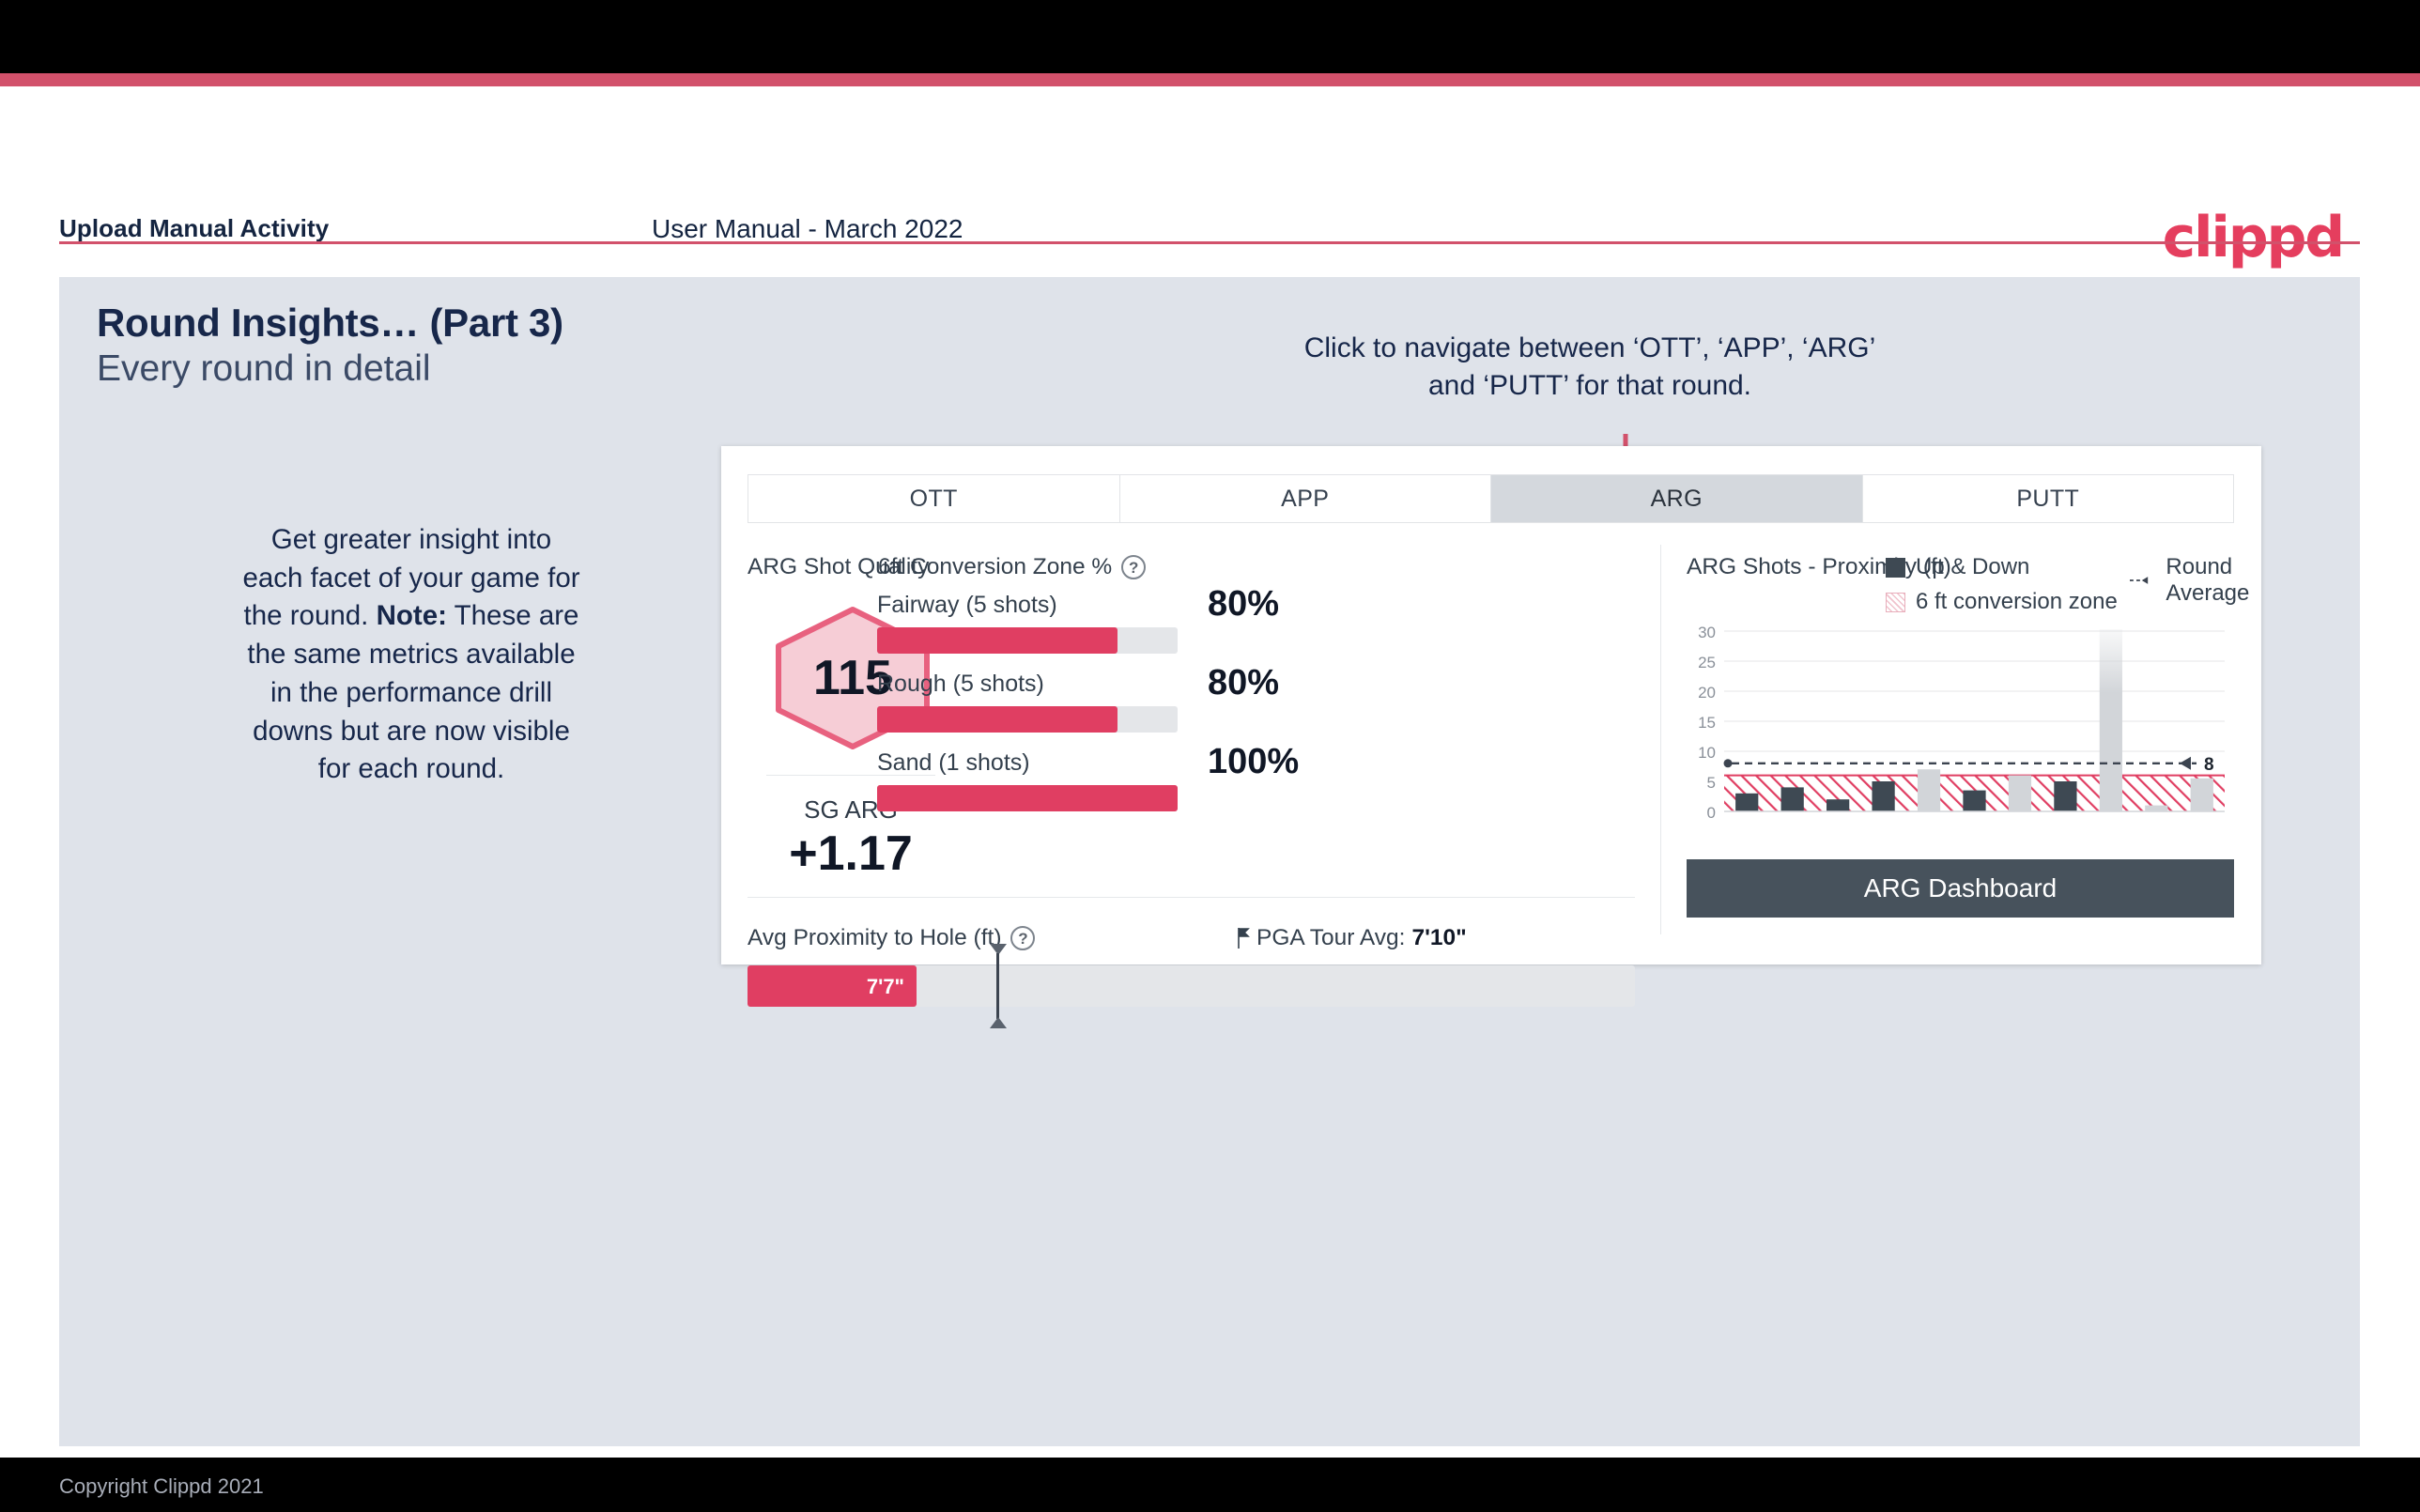  I want to click on page-title: Round Insights… (Part 3), so click(330, 323).